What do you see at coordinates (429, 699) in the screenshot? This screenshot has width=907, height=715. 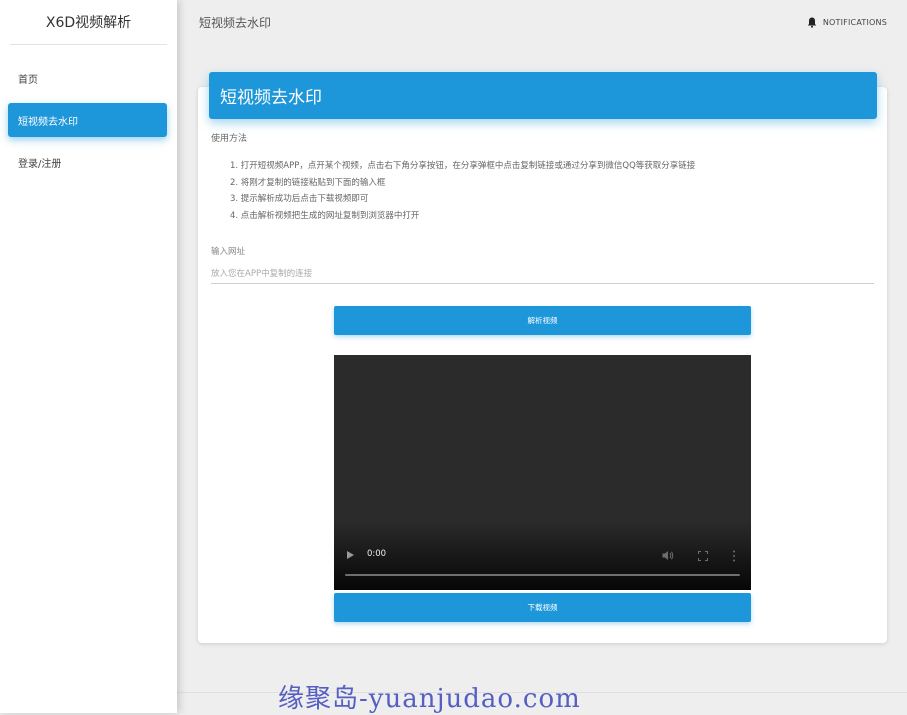 I see `watermark-text: 缘聚岛-yuanjudao.com` at bounding box center [429, 699].